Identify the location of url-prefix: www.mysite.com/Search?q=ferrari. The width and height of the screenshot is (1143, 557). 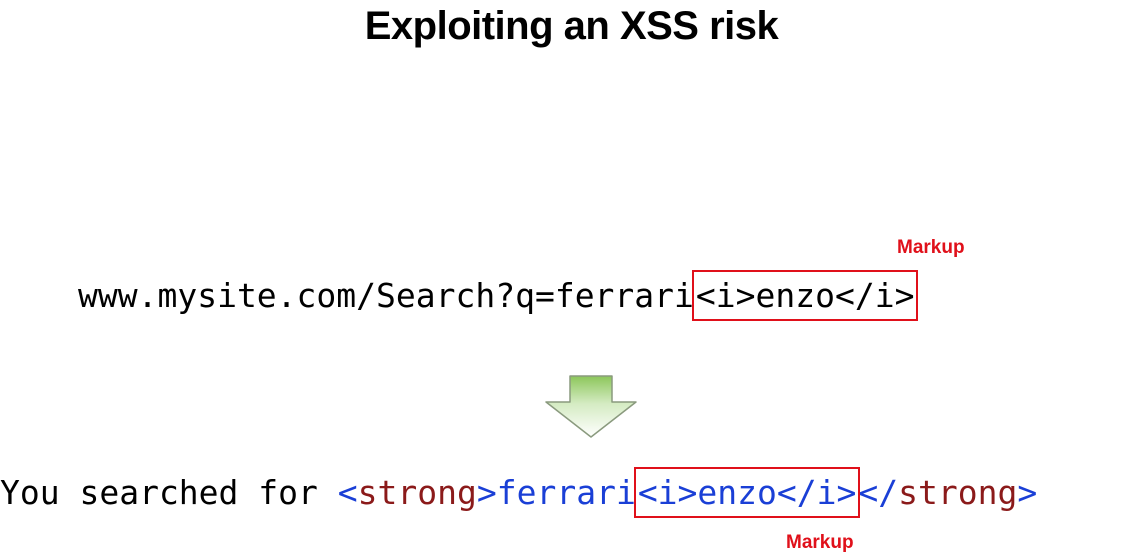
(386, 295).